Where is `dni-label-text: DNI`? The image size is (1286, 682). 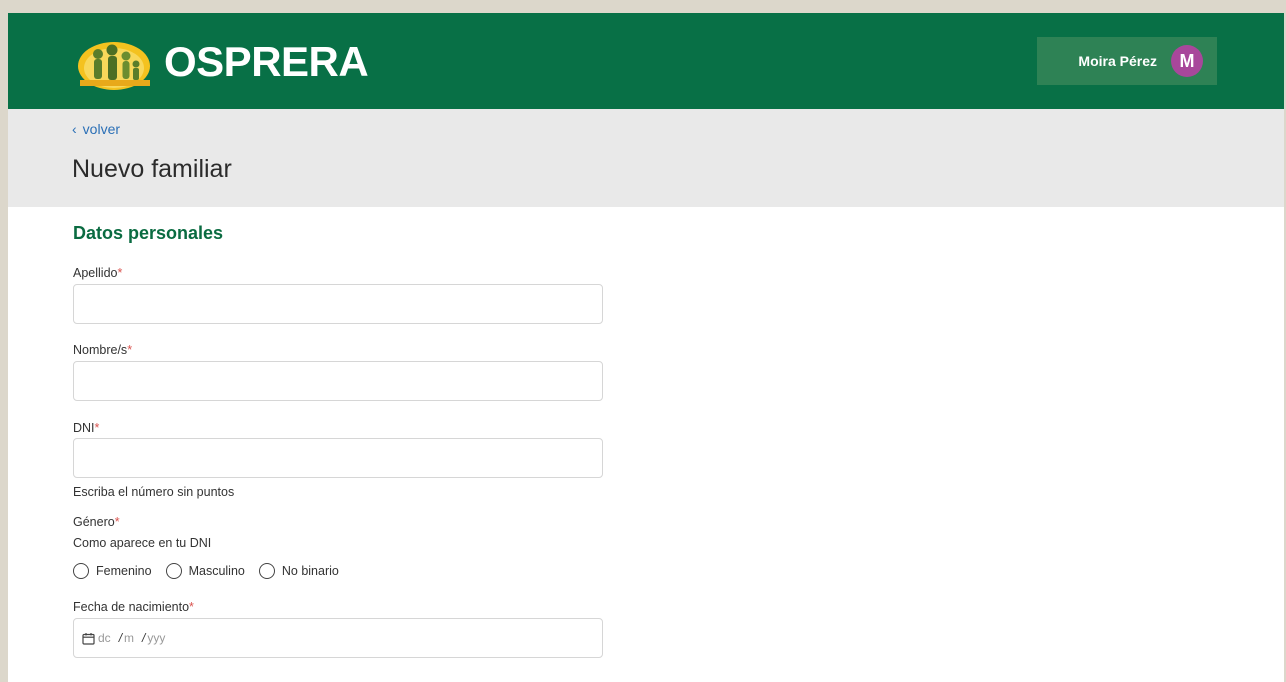 dni-label-text: DNI is located at coordinates (84, 428).